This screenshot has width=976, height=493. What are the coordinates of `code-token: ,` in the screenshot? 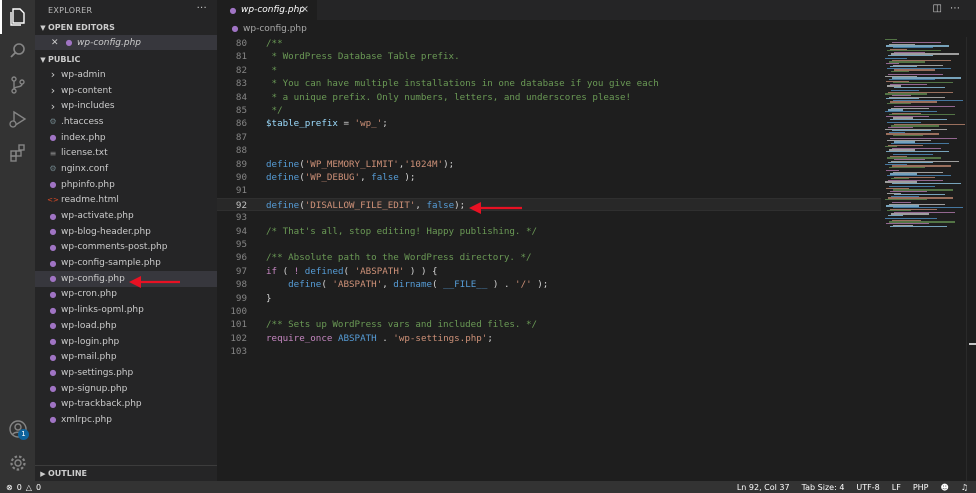 It's located at (366, 177).